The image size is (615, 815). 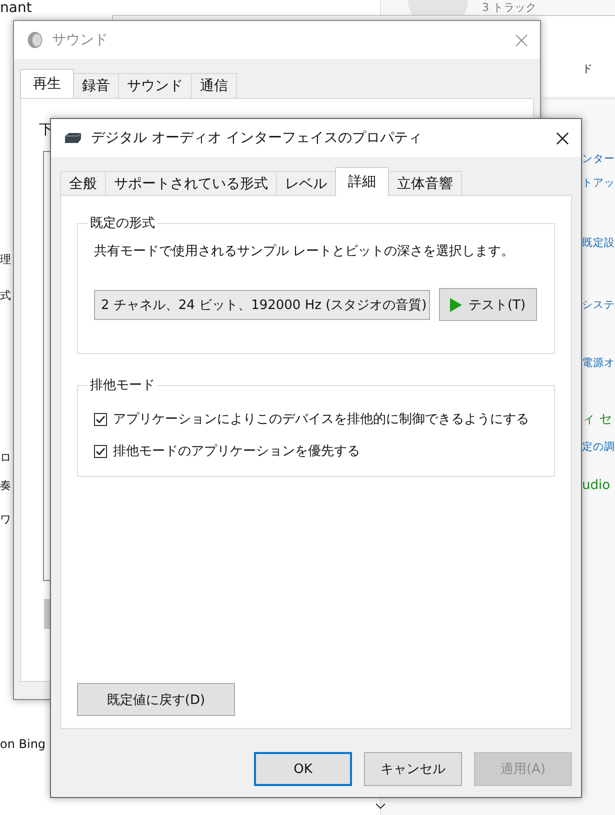 What do you see at coordinates (236, 451) in the screenshot?
I see `checkbox-label: 排他モードのアプリケーションを優先する` at bounding box center [236, 451].